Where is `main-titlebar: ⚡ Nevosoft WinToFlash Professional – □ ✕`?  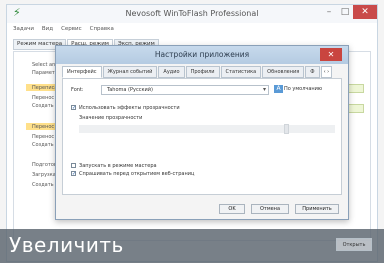 main-titlebar: ⚡ Nevosoft WinToFlash Professional – □ ✕ is located at coordinates (192, 14).